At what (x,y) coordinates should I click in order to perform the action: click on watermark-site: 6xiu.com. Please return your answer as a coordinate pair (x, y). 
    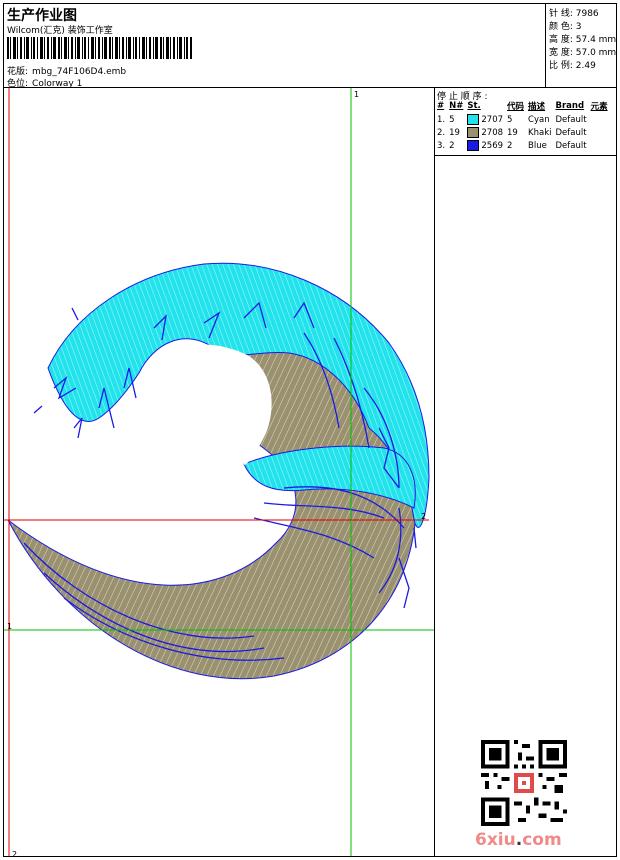
    Looking at the image, I should click on (518, 840).